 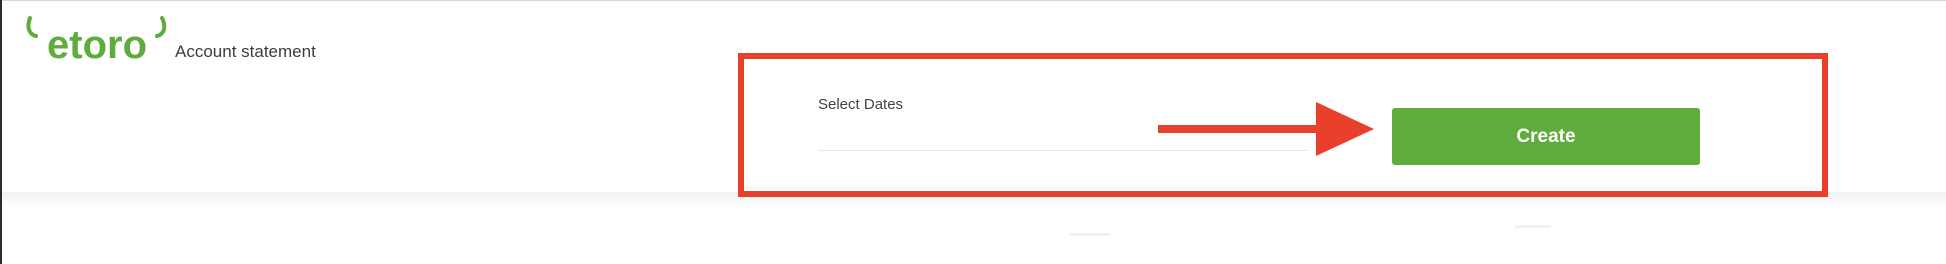 I want to click on logo-text: etoro, so click(x=97, y=44).